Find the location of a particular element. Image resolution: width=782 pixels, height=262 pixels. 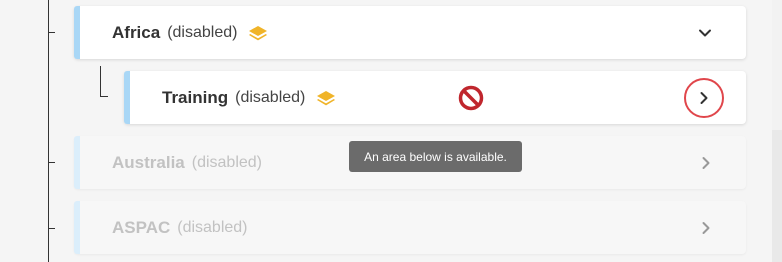

scrollbar-thumb is located at coordinates (777, 65).